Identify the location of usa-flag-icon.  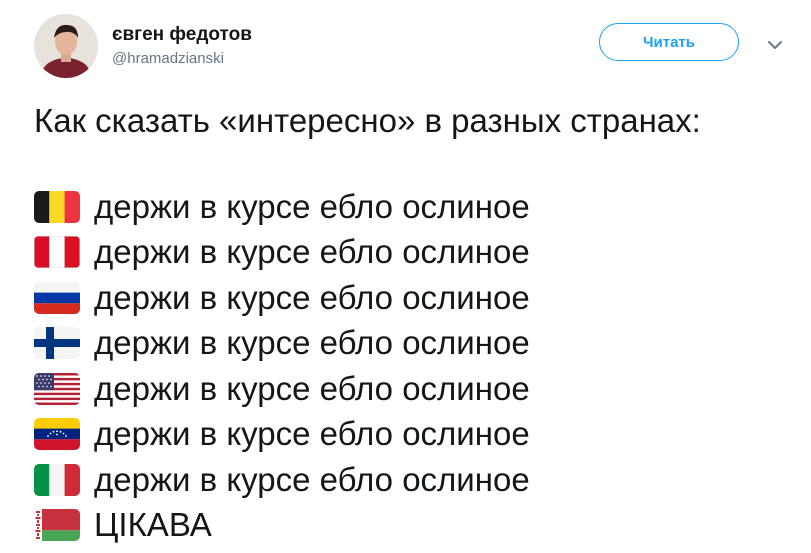
(57, 388).